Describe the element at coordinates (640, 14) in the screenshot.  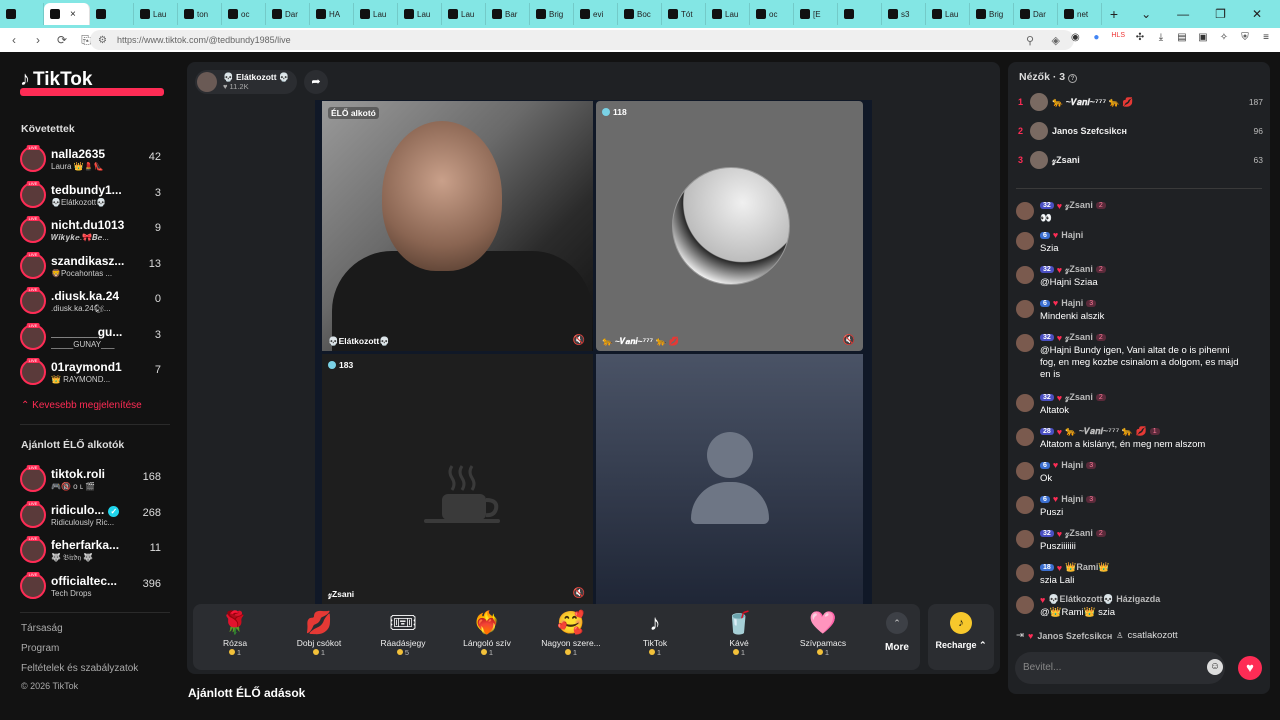
I see `browser-tab: Boc` at that location.